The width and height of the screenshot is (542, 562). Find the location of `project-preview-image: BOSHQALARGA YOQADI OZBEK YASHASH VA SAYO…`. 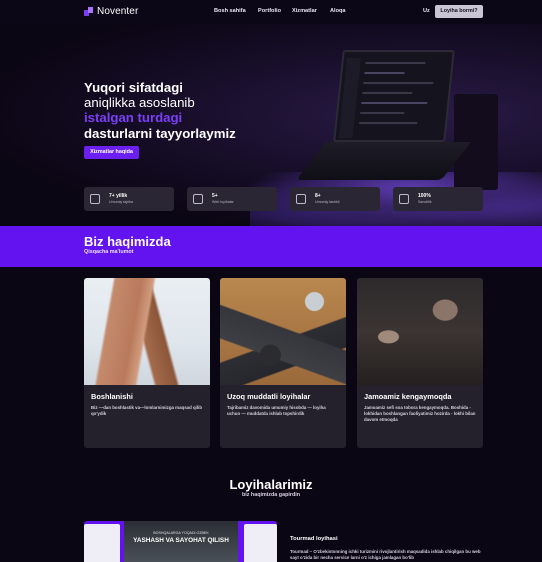

project-preview-image: BOSHQALARGA YOQADI OZBEK YASHASH VA SAYO… is located at coordinates (180, 541).